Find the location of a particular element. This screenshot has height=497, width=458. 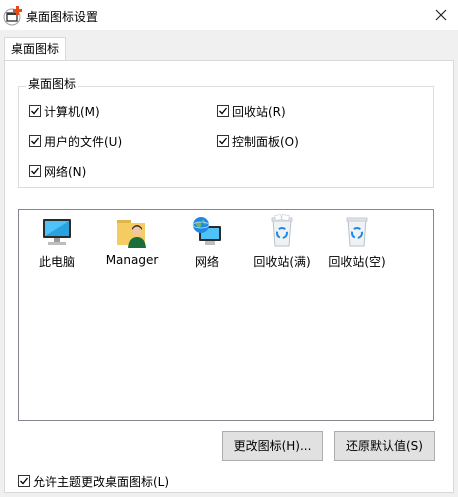

checkbox-allow-theme-change: 允许主题更改桌面图标(L) is located at coordinates (93, 481).